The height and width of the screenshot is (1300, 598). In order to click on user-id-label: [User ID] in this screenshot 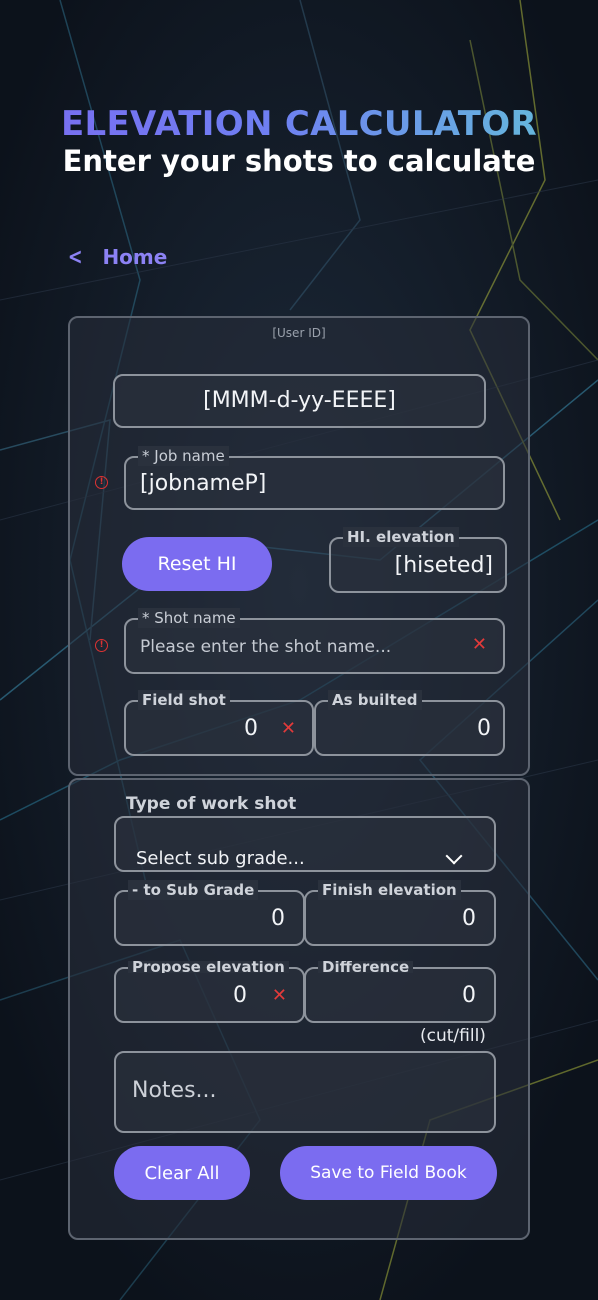, I will do `click(299, 333)`.